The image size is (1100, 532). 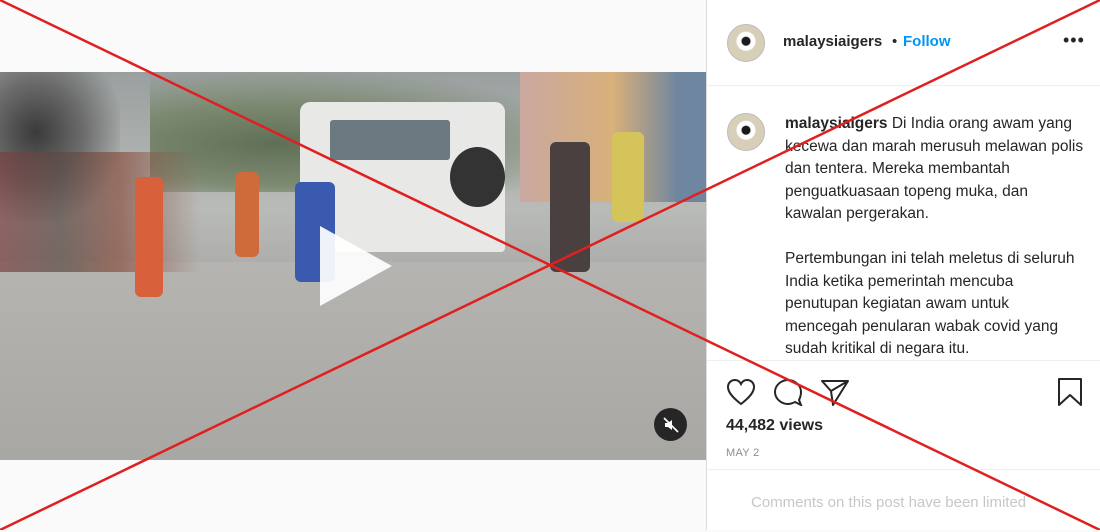 What do you see at coordinates (743, 453) in the screenshot?
I see `post-date: MAY 2` at bounding box center [743, 453].